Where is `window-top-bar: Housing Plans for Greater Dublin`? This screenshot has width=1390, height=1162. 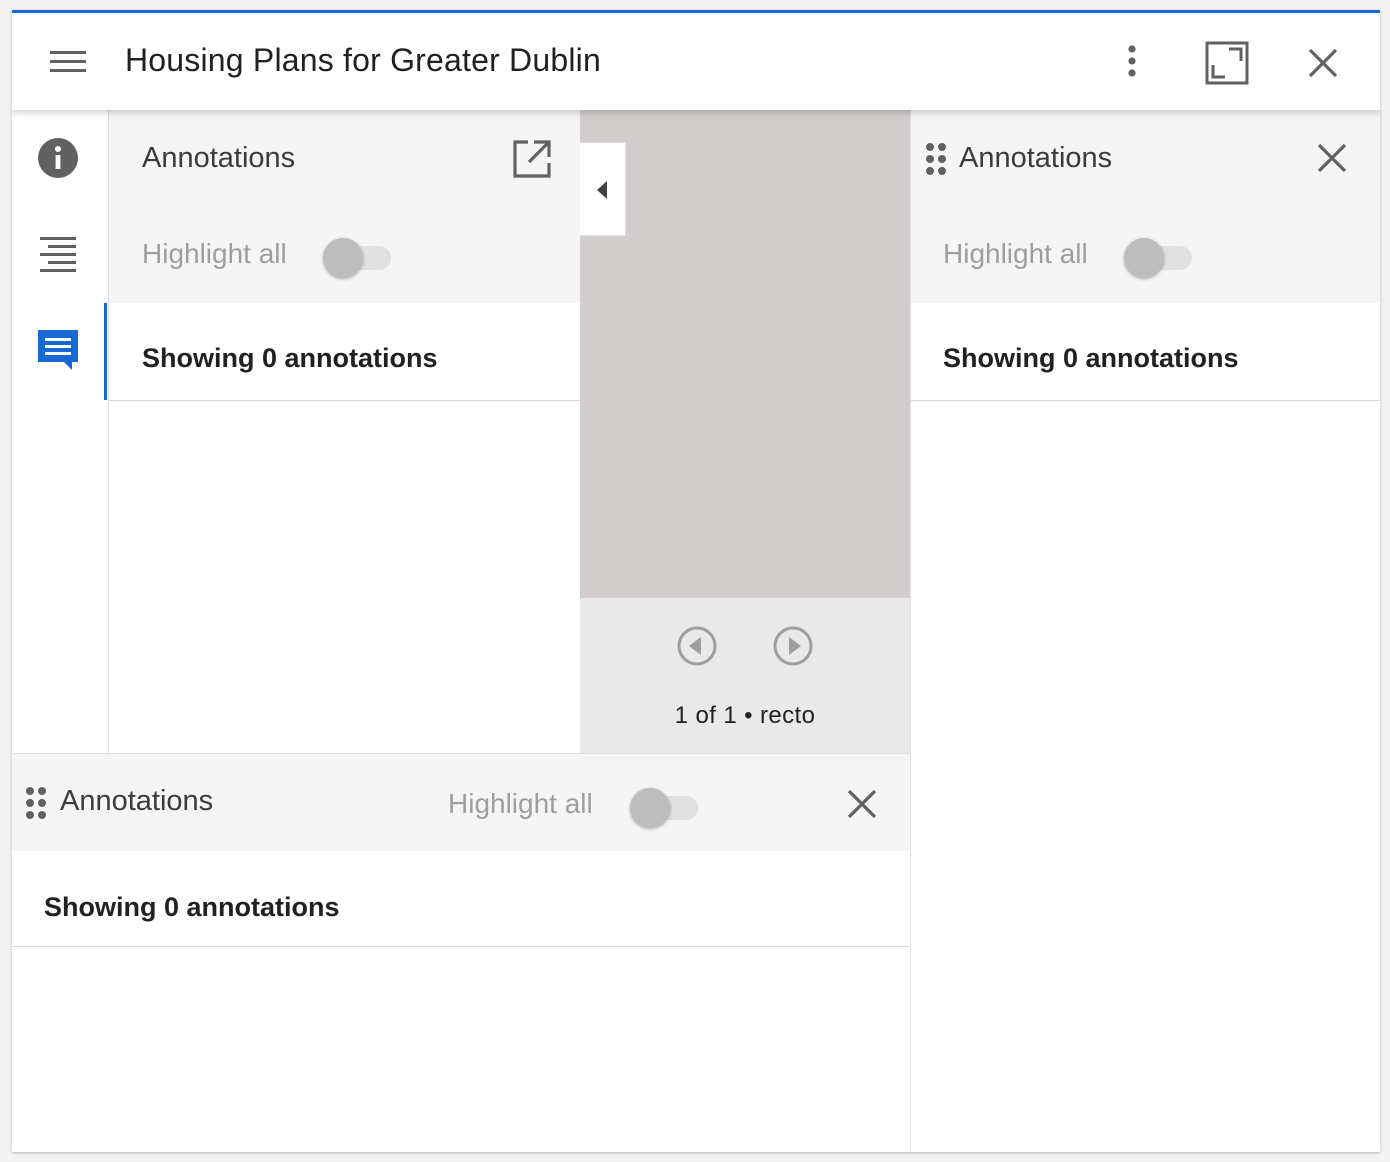 window-top-bar: Housing Plans for Greater Dublin is located at coordinates (696, 61).